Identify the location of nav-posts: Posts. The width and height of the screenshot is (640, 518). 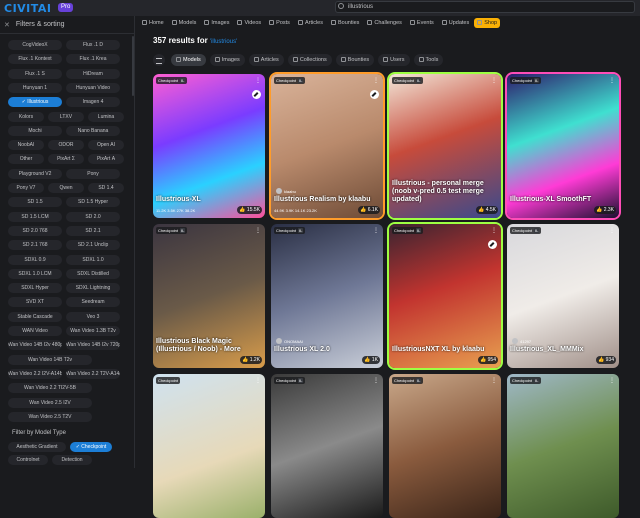
(279, 23).